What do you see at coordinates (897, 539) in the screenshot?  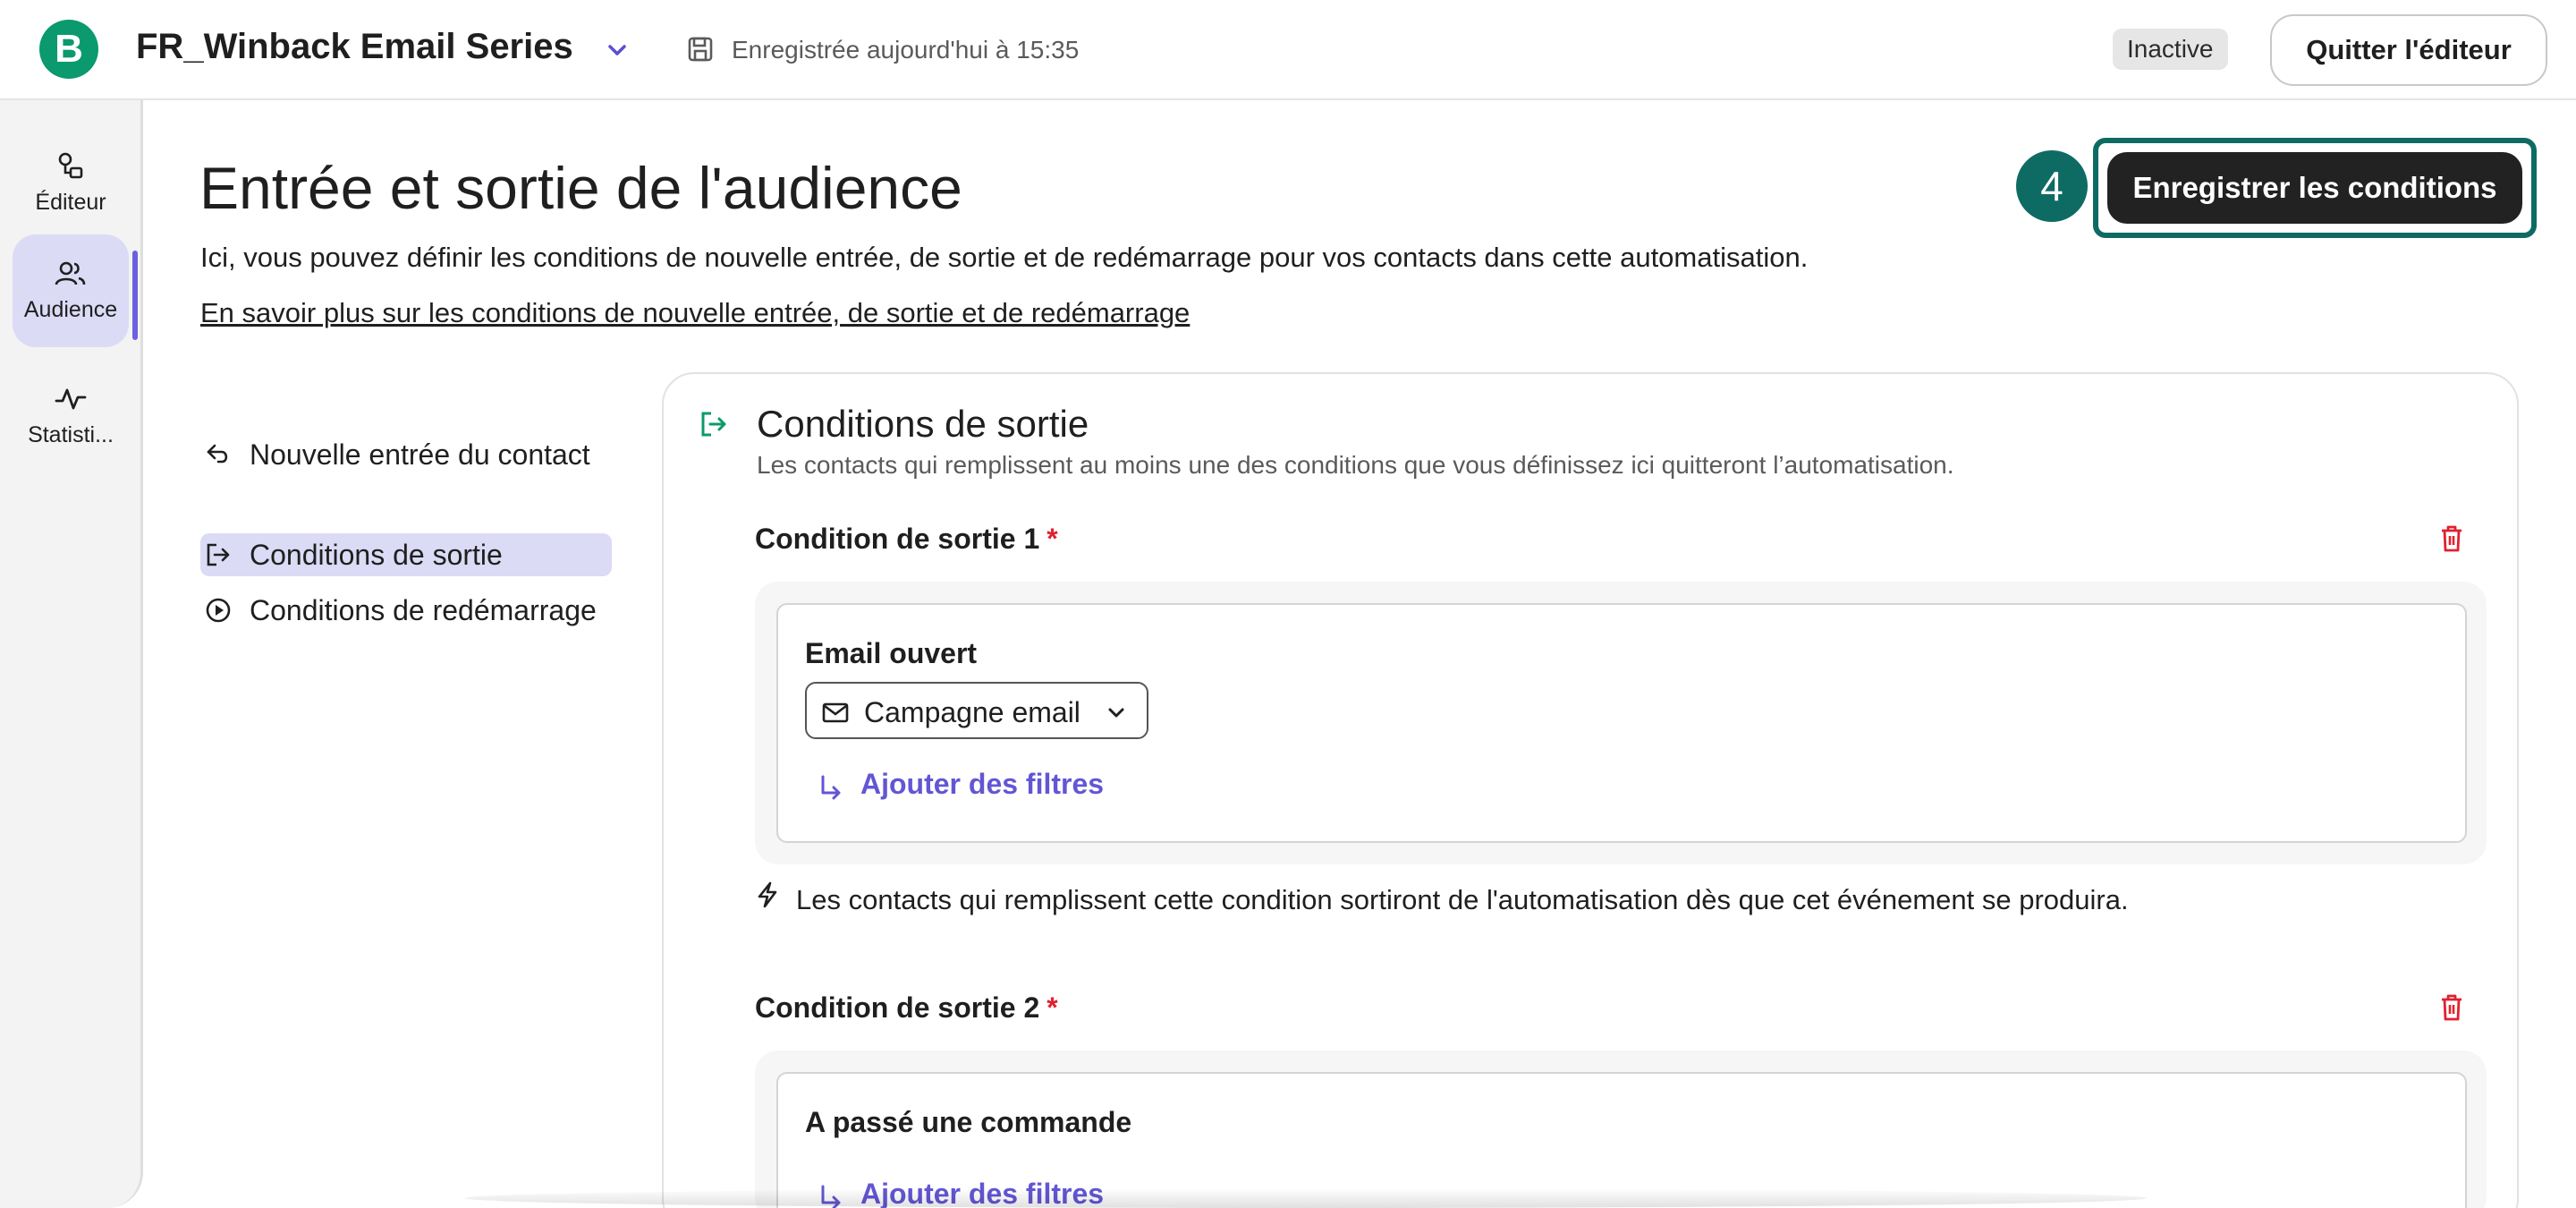 I see `condition-title: Condition de sortie 1` at bounding box center [897, 539].